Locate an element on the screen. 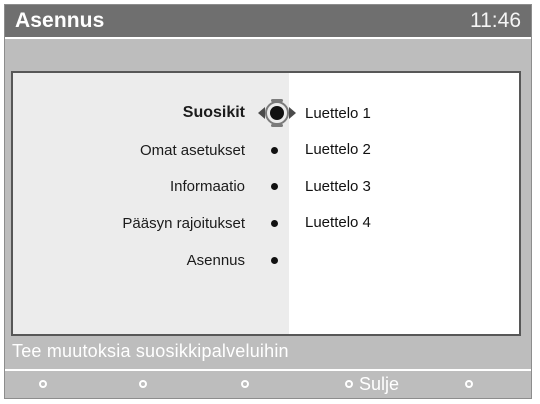  menu-item-omat-asetukset: Omat asetukset is located at coordinates (270, 150).